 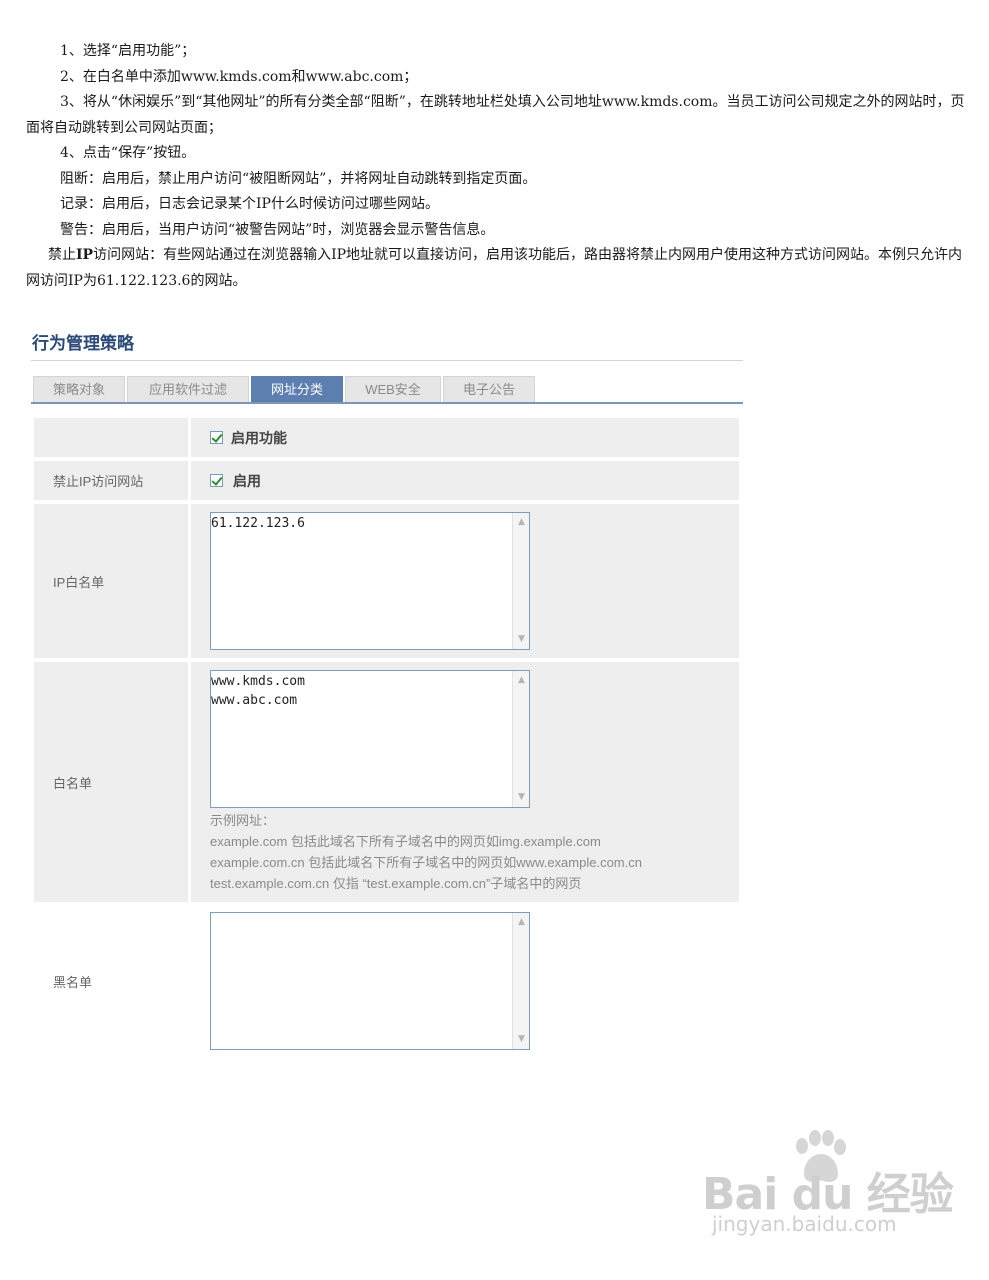 I want to click on watermark-url: jingyan.baidu.com, so click(x=804, y=1224).